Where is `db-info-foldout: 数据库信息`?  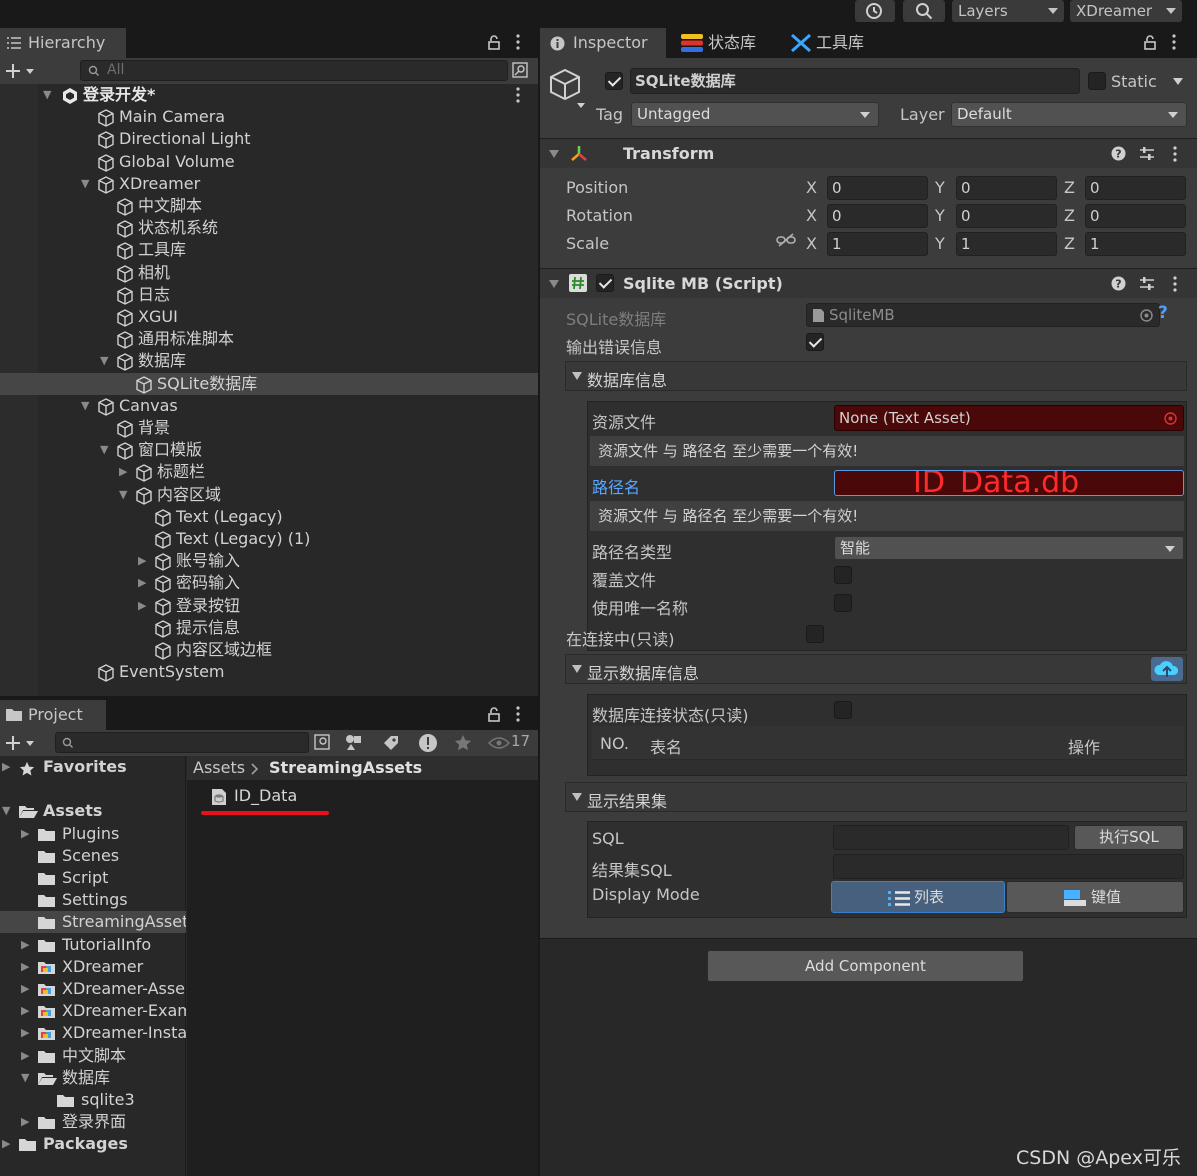 db-info-foldout: 数据库信息 is located at coordinates (876, 376).